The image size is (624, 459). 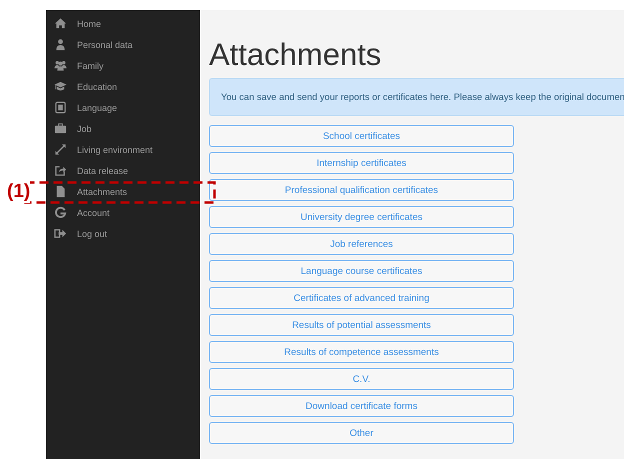 What do you see at coordinates (361, 271) in the screenshot?
I see `category-button: Language course certificates` at bounding box center [361, 271].